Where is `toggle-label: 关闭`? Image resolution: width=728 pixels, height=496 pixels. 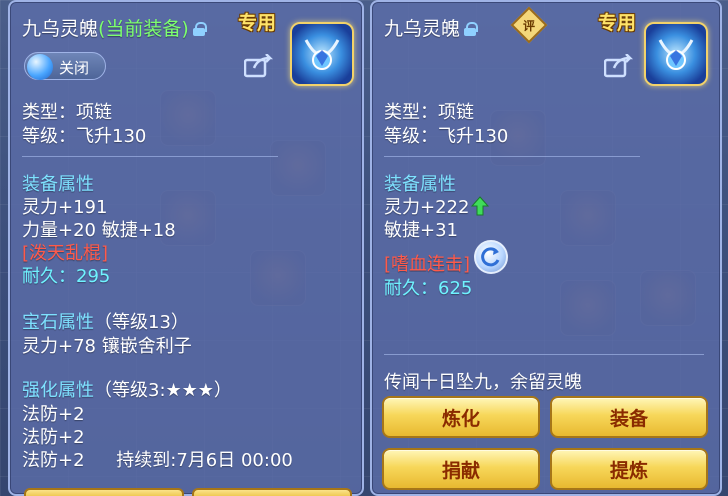 toggle-label: 关闭 is located at coordinates (74, 68).